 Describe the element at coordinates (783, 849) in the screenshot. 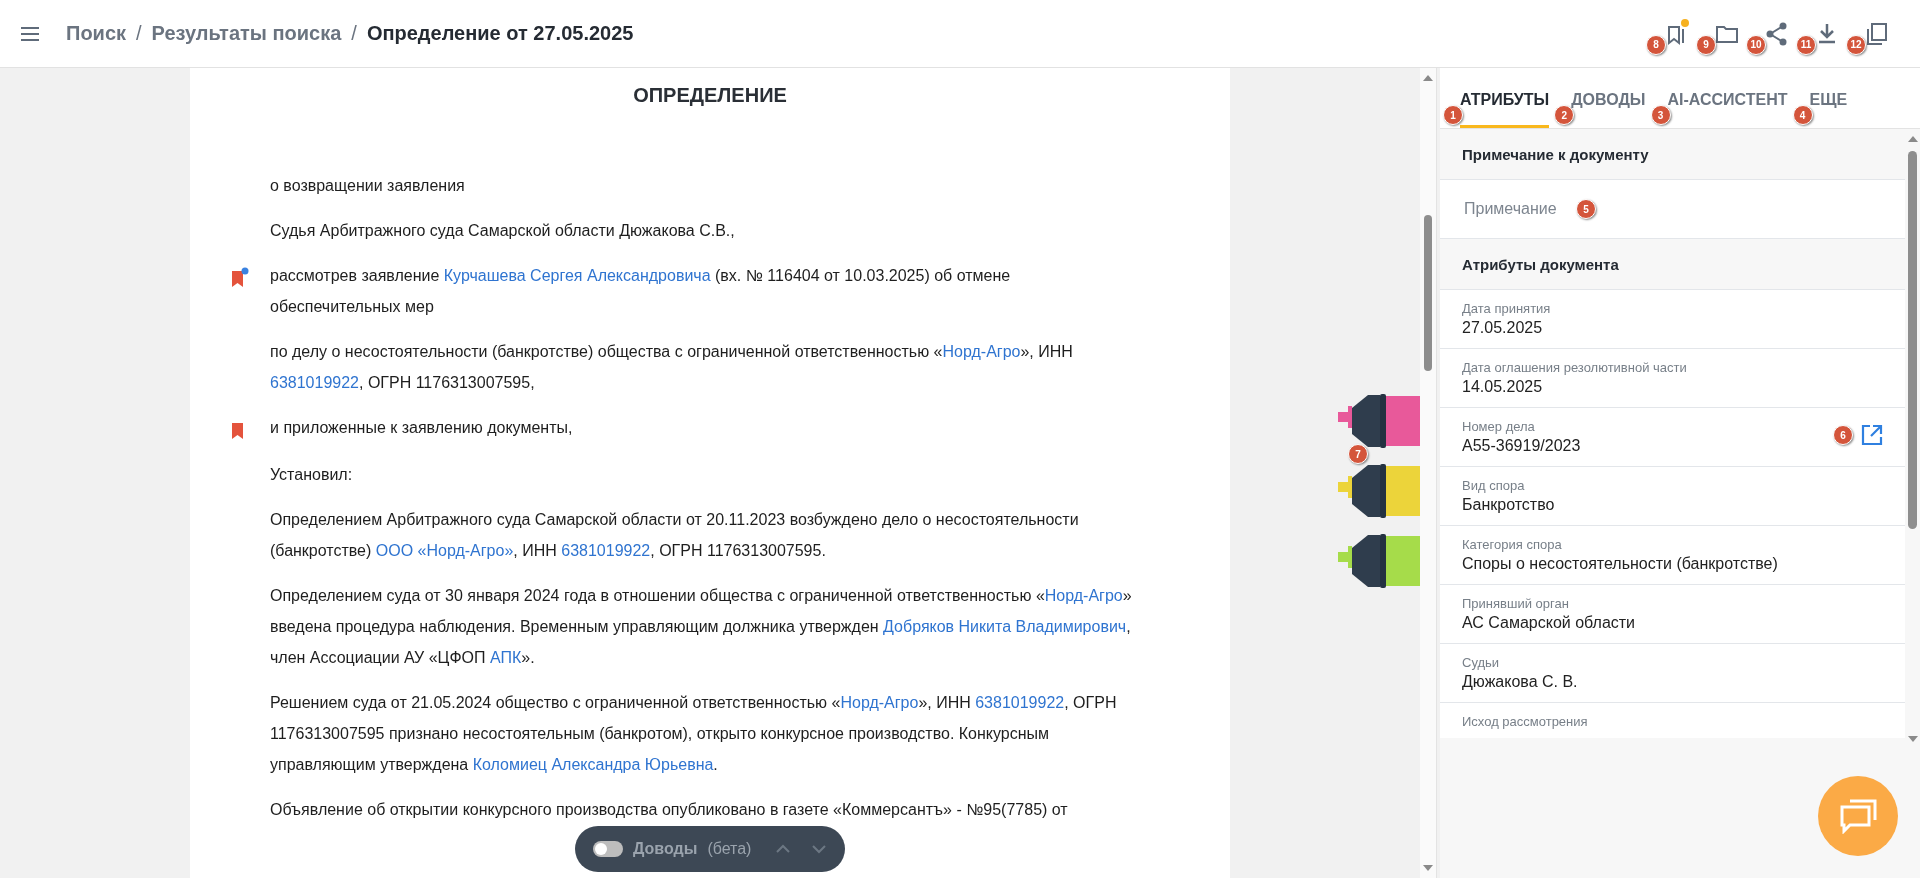

I see `chevron-up-icon` at that location.